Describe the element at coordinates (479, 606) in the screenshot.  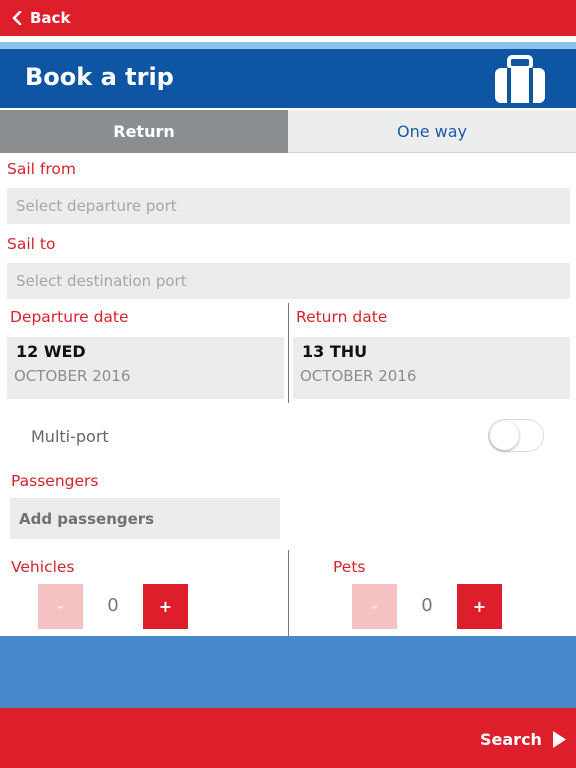
I see `pets-plus-button: +` at that location.